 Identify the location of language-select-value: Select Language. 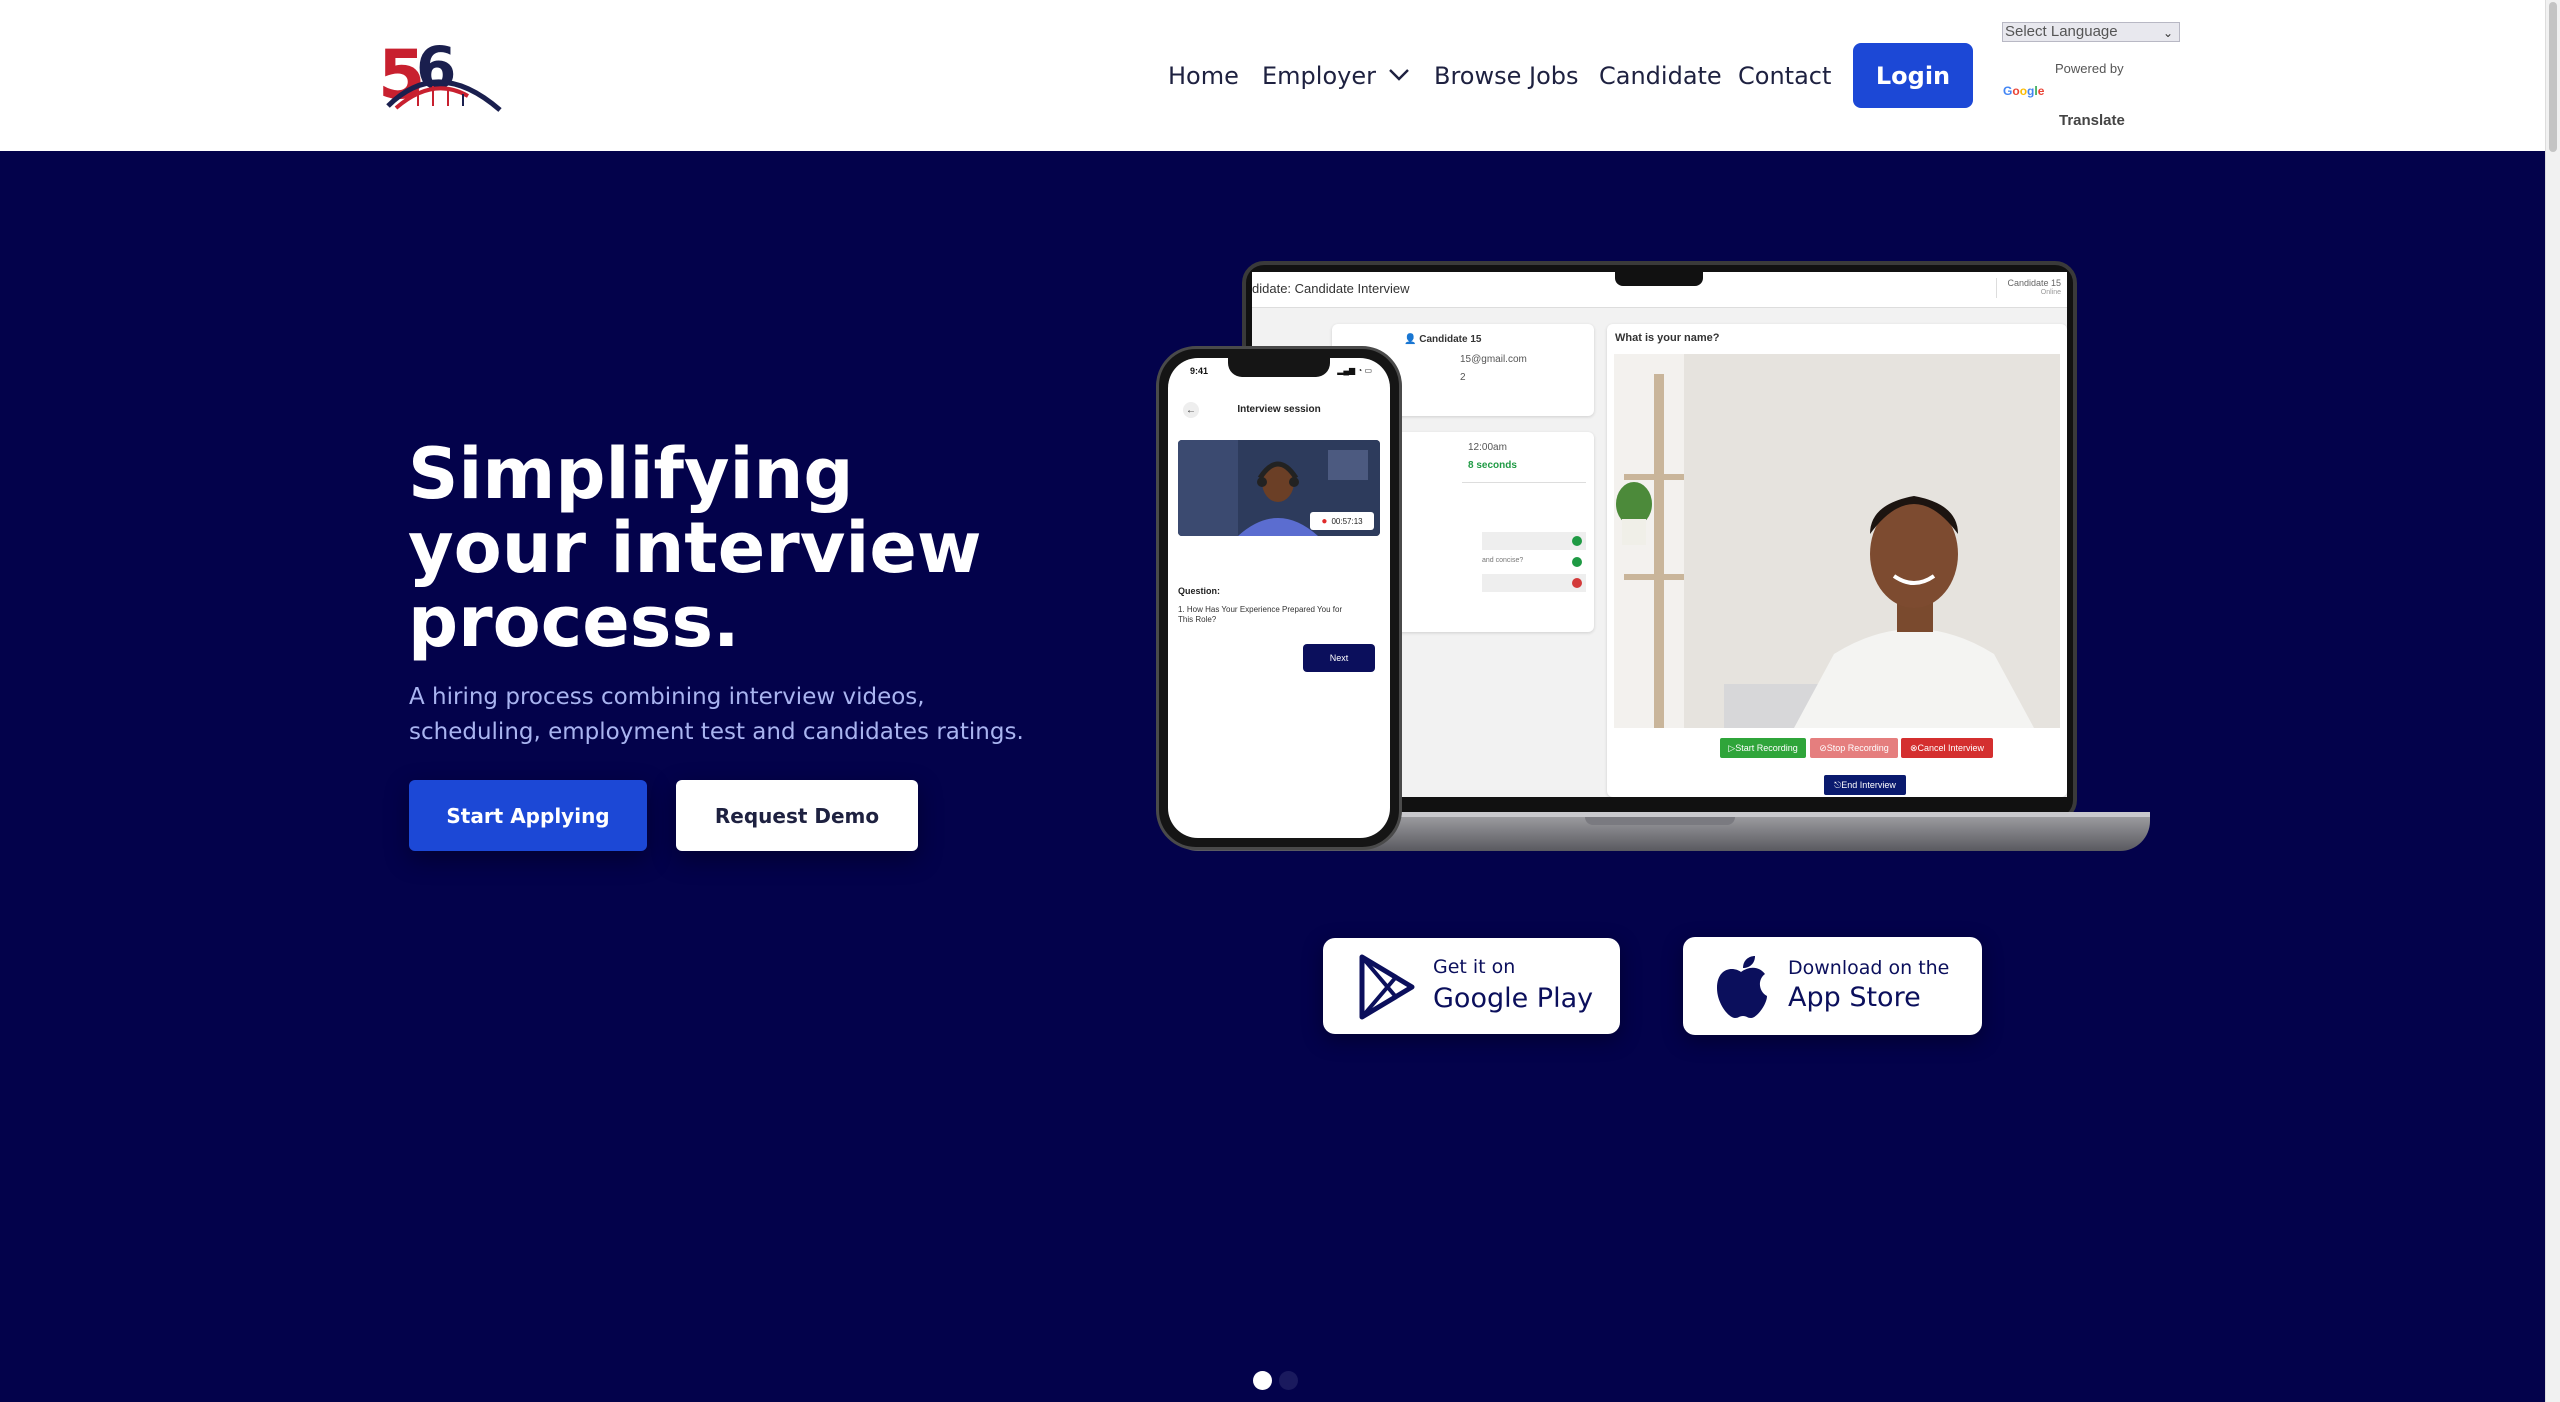
(2061, 31).